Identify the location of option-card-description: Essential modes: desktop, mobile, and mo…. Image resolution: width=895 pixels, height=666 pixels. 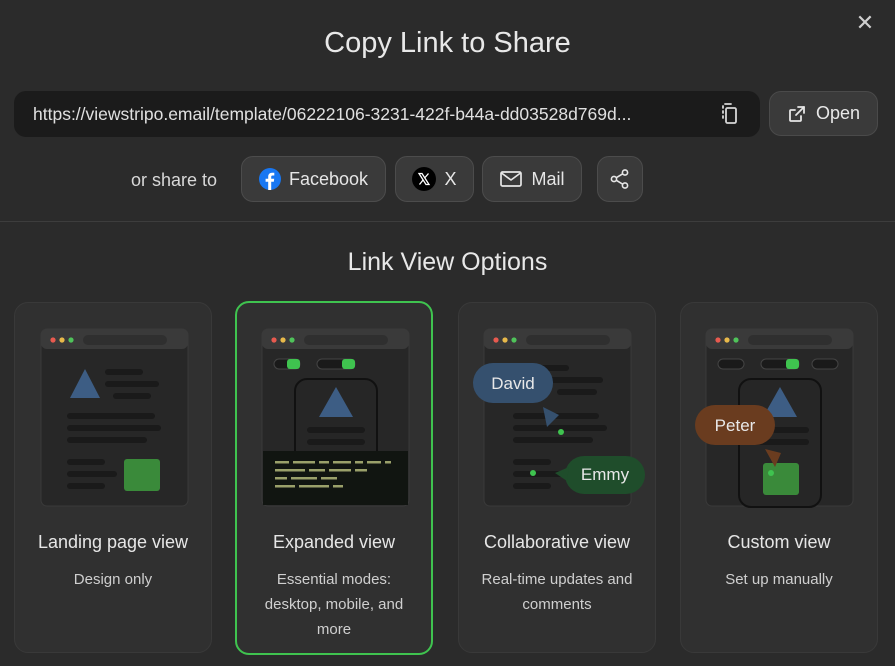
(334, 604).